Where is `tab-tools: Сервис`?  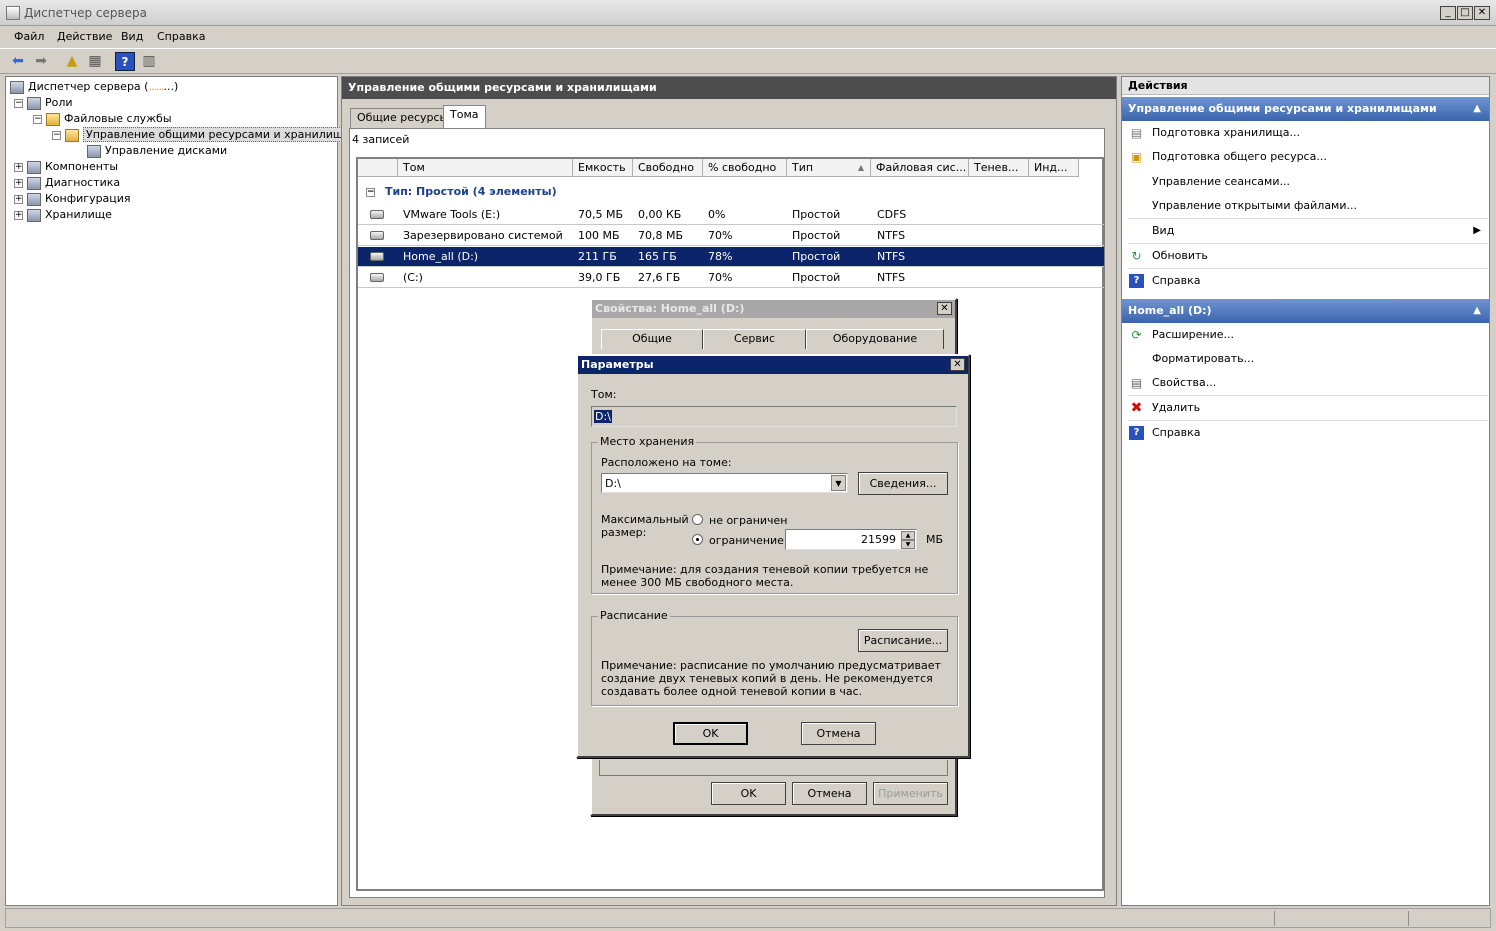
tab-tools: Сервис is located at coordinates (754, 339).